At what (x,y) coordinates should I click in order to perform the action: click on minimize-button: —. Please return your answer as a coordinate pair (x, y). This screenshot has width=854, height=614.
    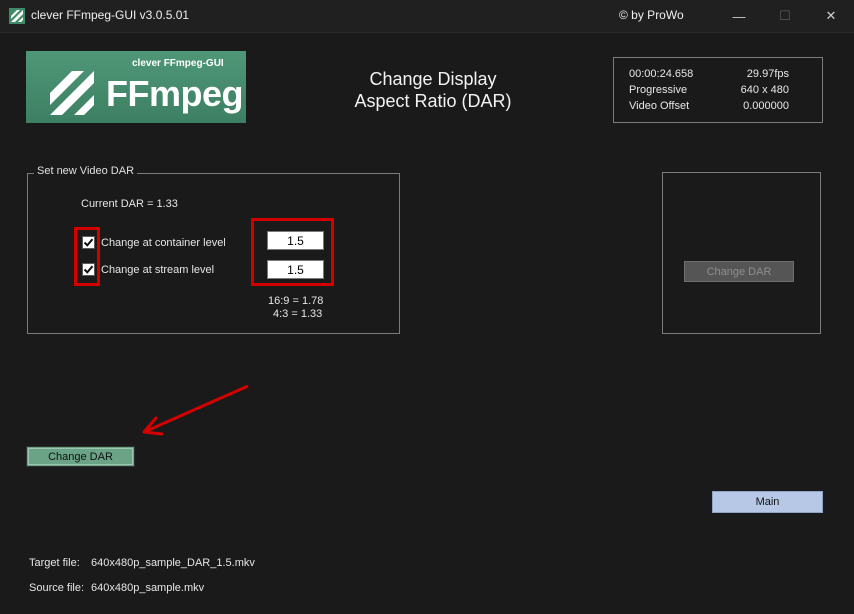
    Looking at the image, I should click on (739, 16).